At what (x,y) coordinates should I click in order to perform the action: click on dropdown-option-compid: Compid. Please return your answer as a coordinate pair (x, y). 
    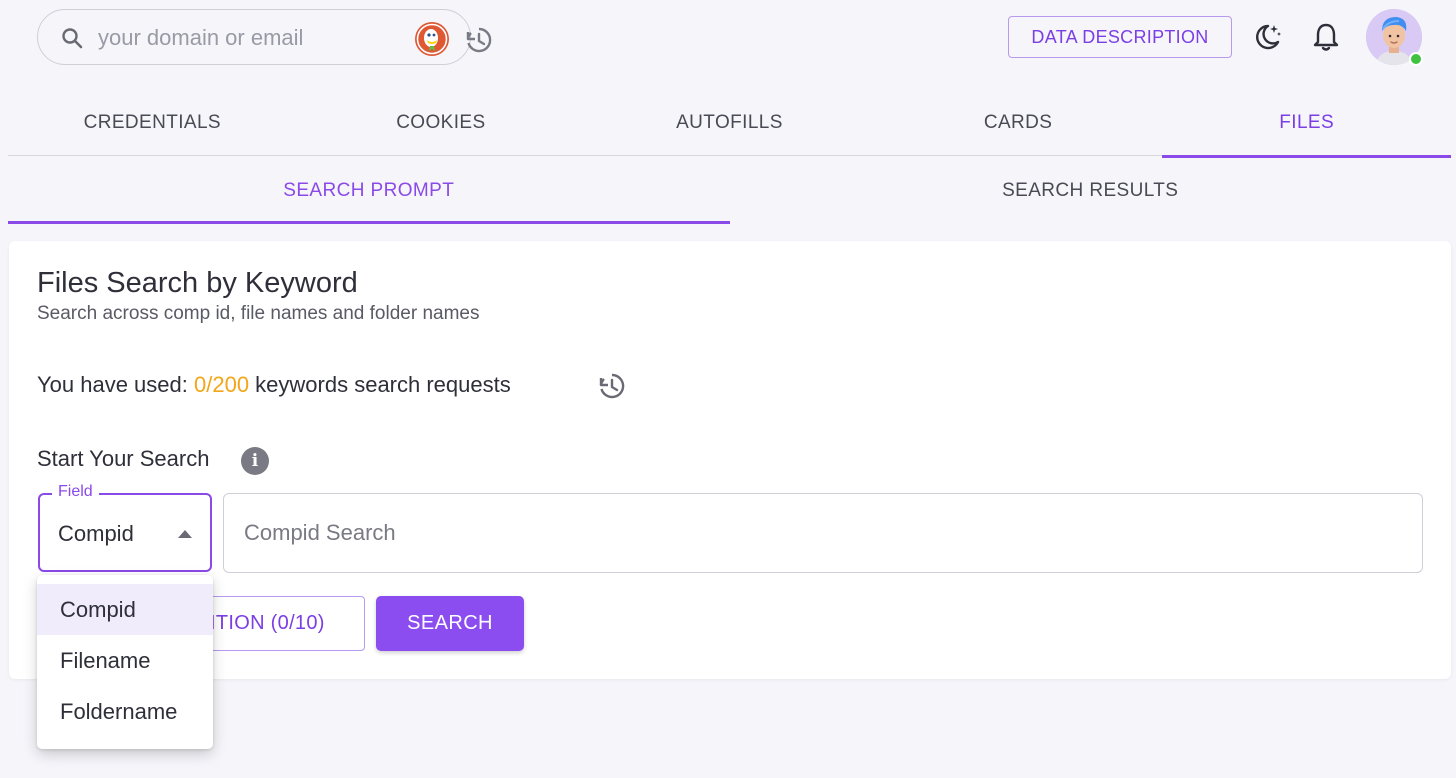
    Looking at the image, I should click on (125, 609).